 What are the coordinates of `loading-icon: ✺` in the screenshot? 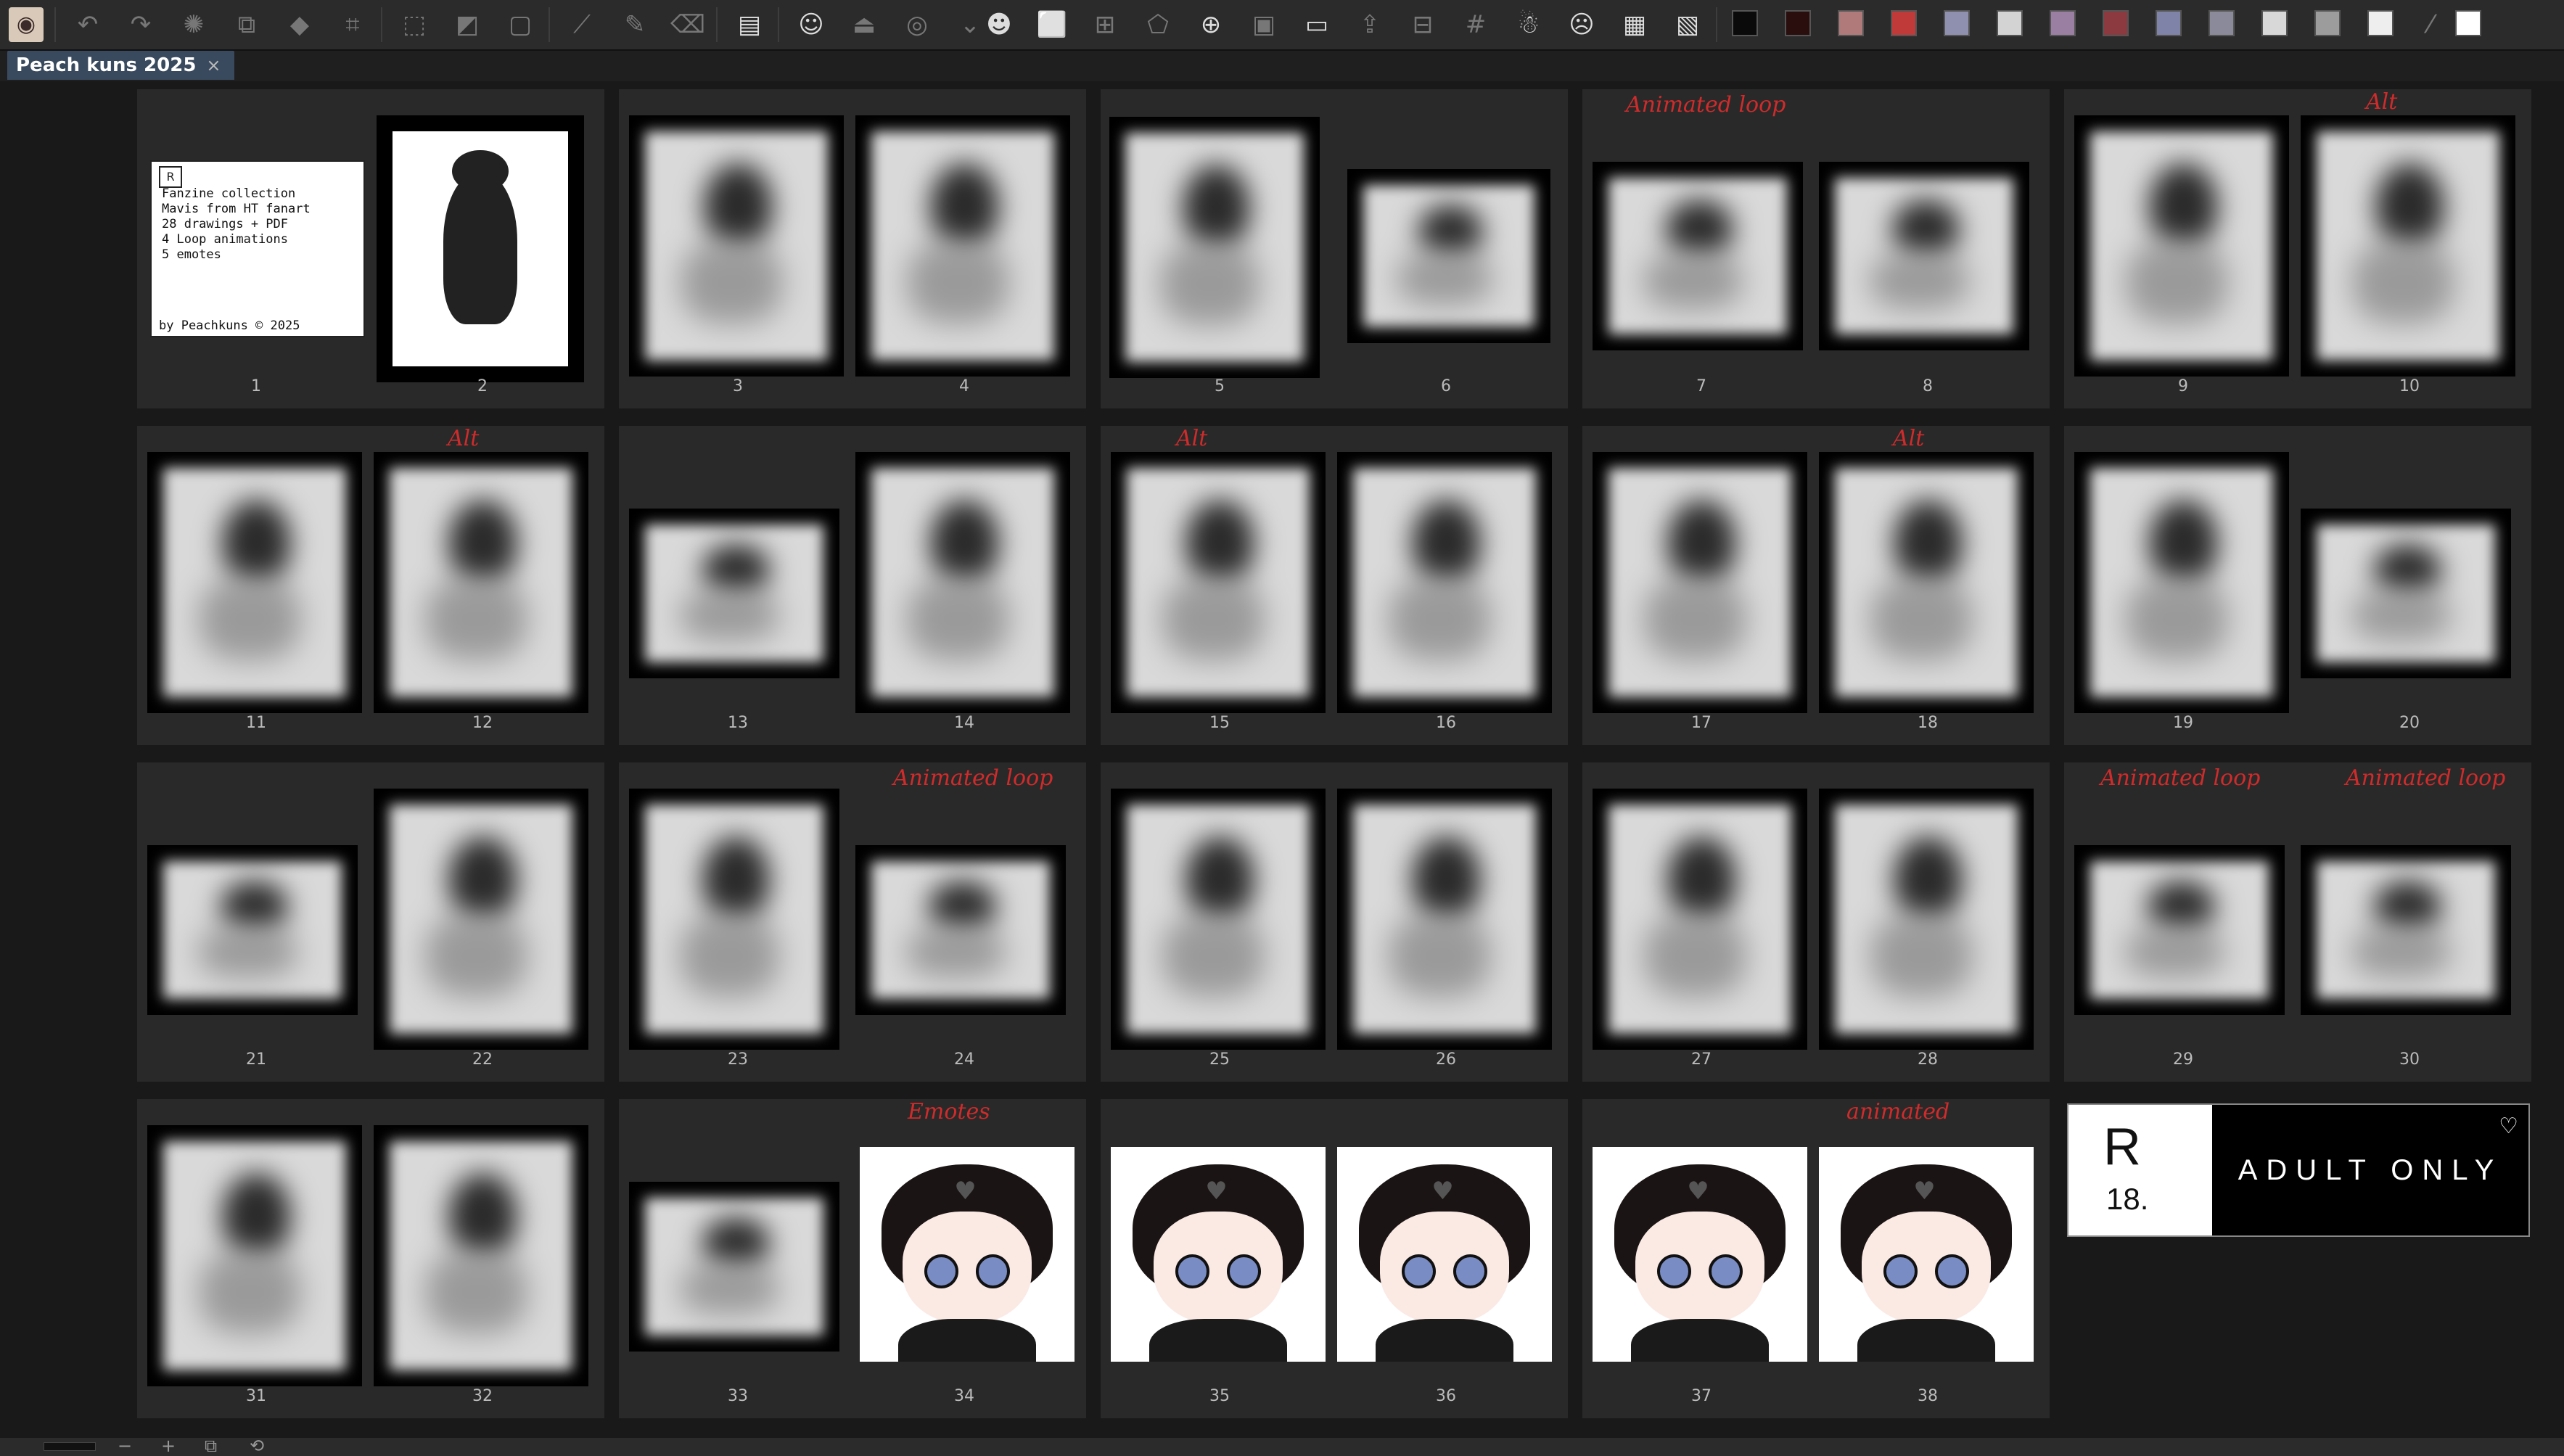 It's located at (193, 24).